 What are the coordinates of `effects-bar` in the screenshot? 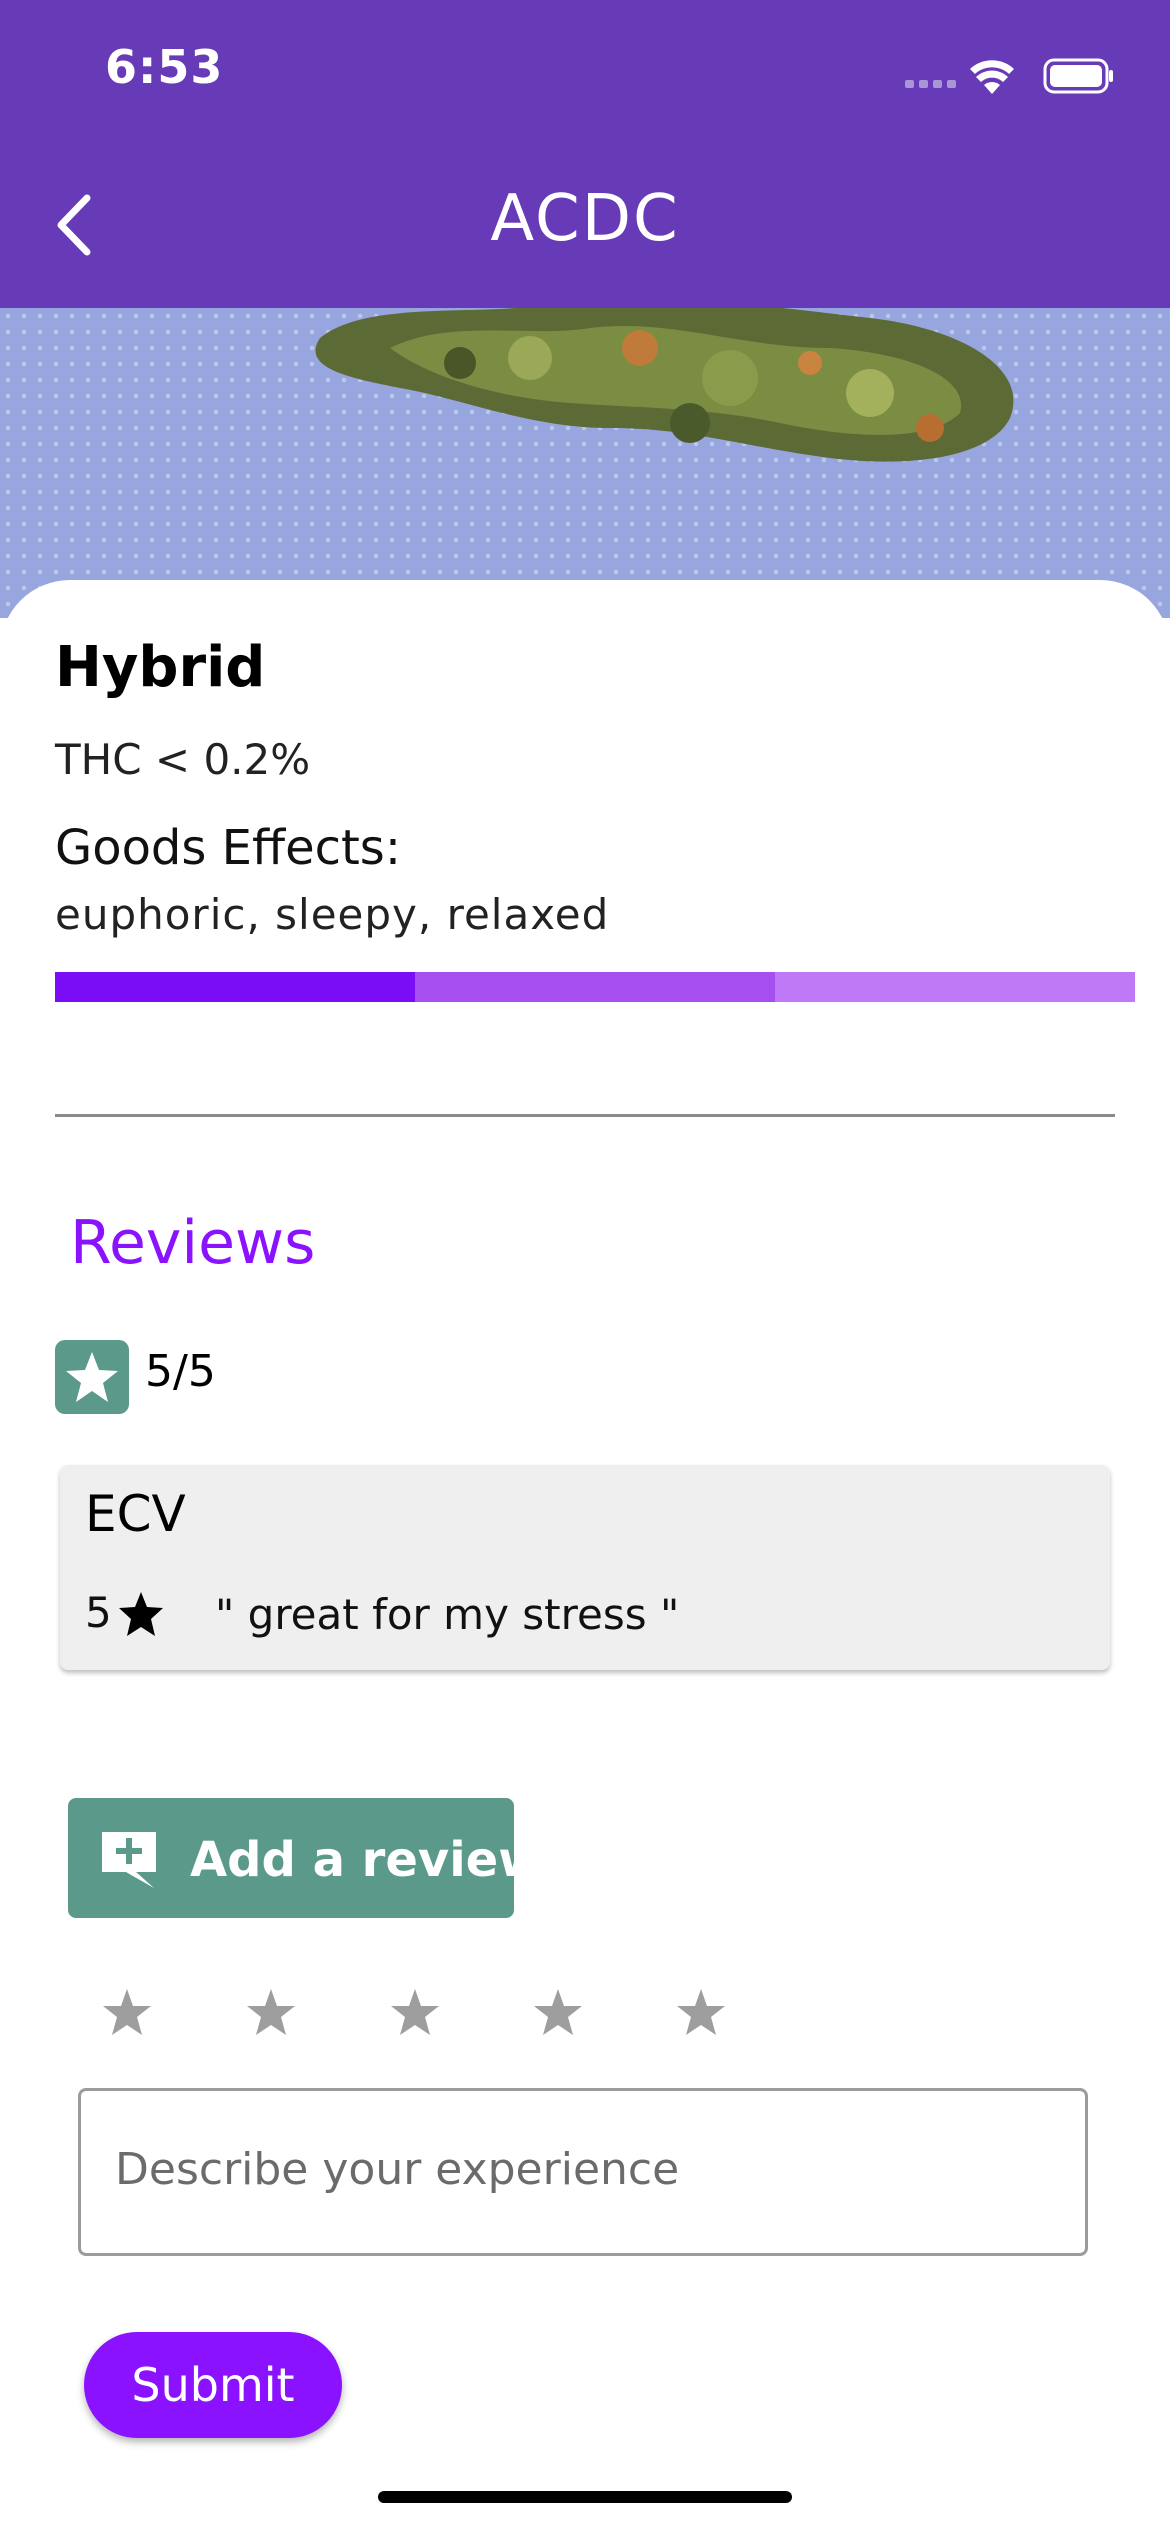 It's located at (595, 987).